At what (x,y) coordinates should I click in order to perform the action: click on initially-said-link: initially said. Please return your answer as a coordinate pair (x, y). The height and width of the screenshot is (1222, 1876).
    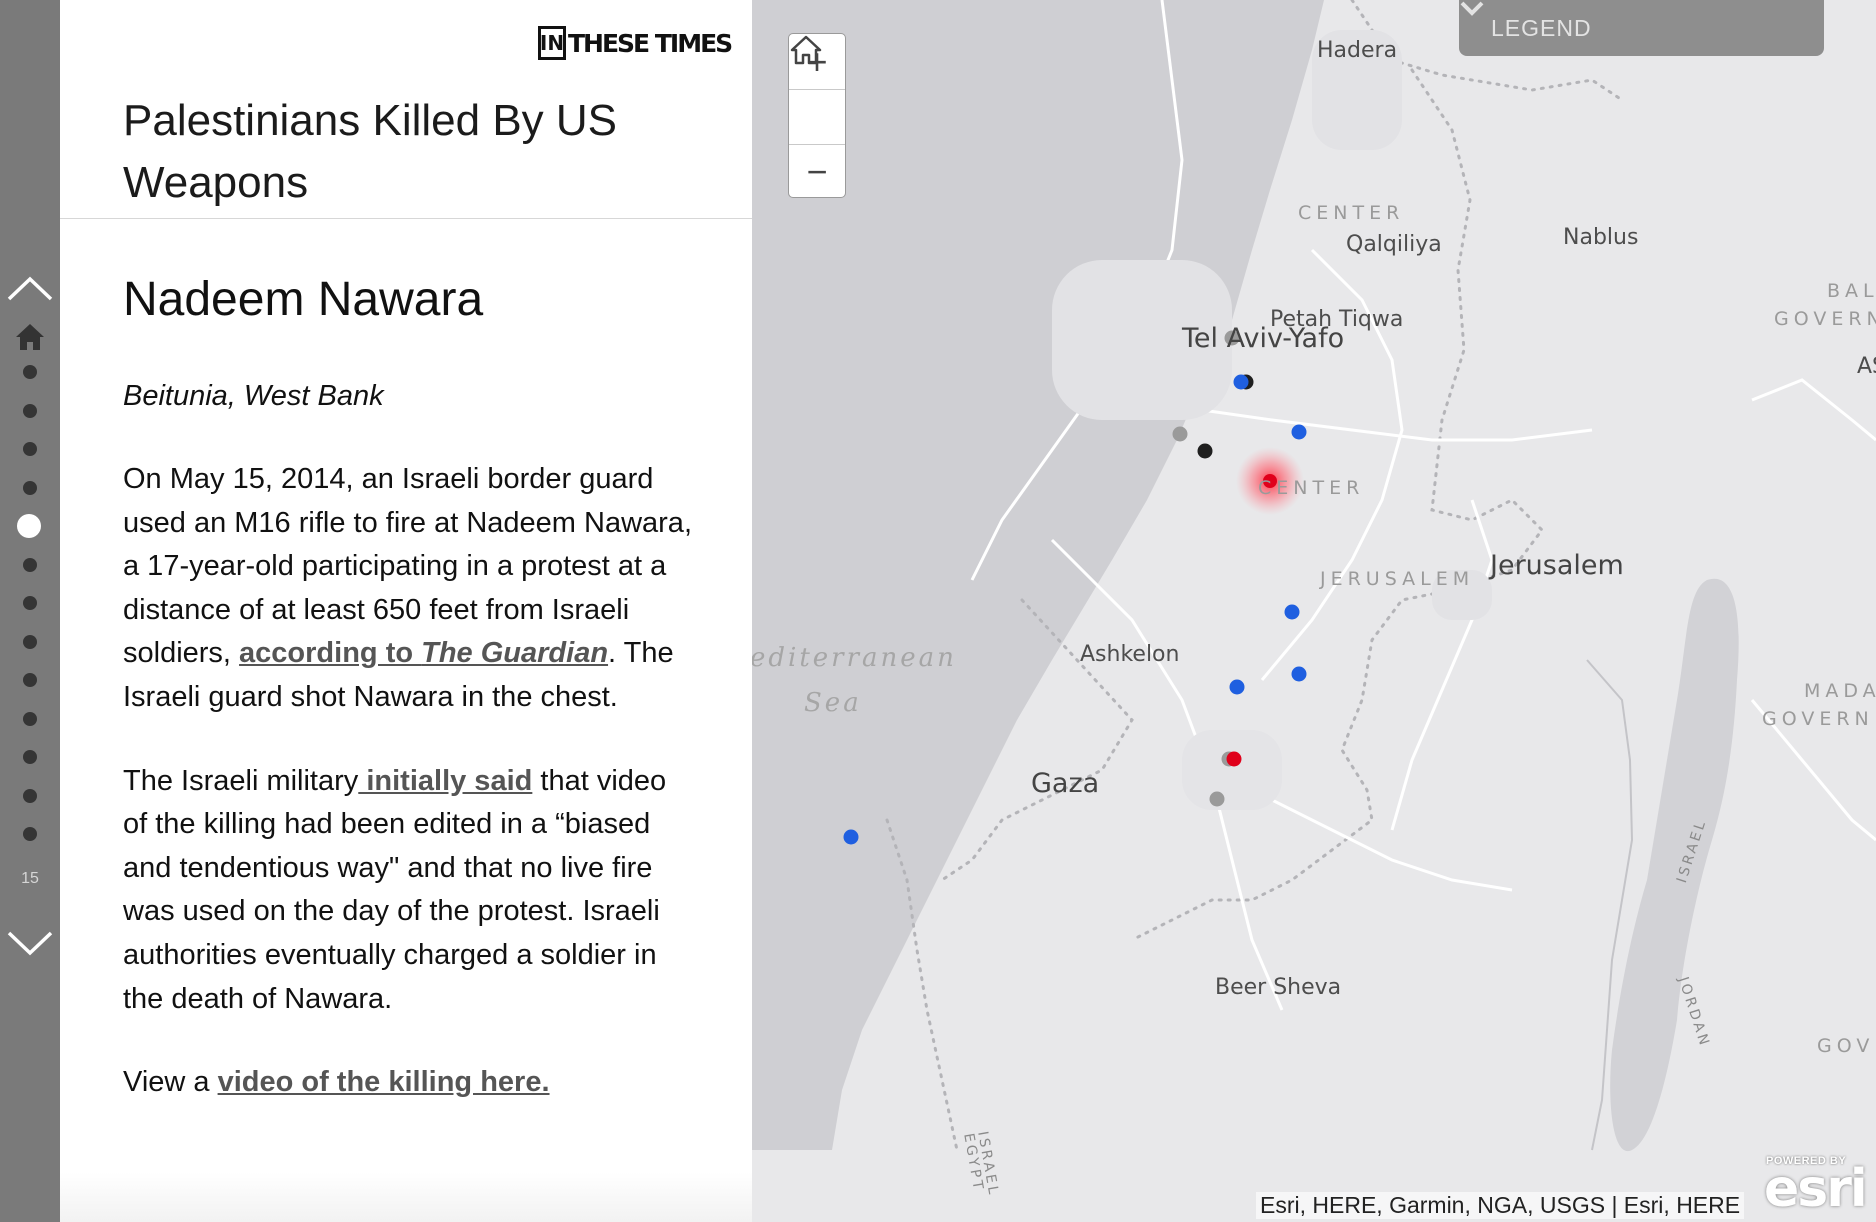
    Looking at the image, I should click on (445, 781).